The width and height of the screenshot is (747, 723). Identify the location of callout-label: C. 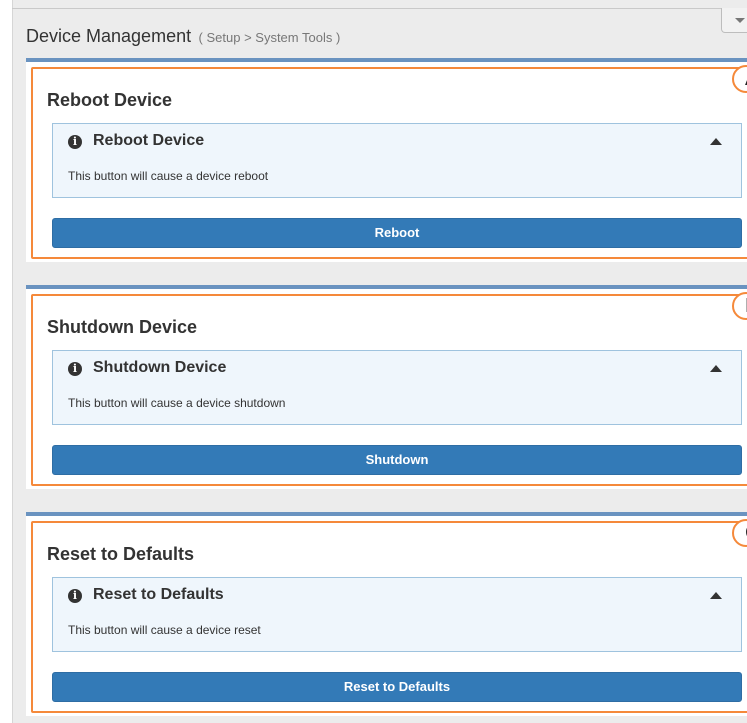
(739, 533).